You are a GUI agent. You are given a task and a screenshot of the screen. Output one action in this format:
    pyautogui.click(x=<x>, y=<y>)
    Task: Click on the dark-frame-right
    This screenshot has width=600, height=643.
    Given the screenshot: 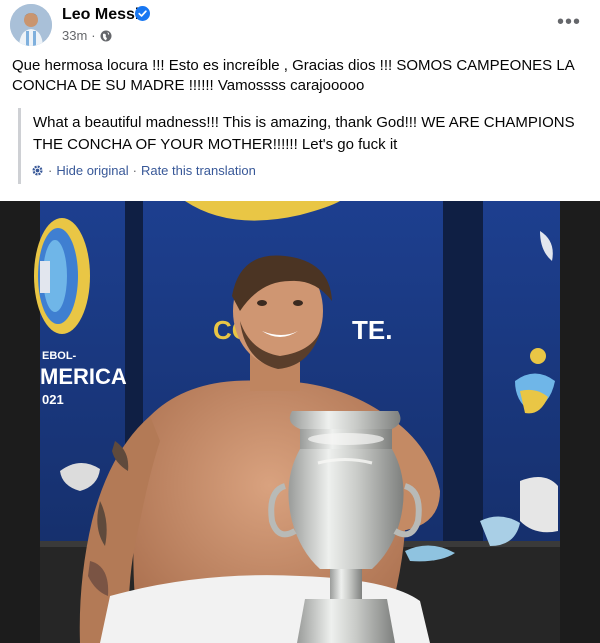 What is the action you would take?
    pyautogui.click(x=580, y=422)
    